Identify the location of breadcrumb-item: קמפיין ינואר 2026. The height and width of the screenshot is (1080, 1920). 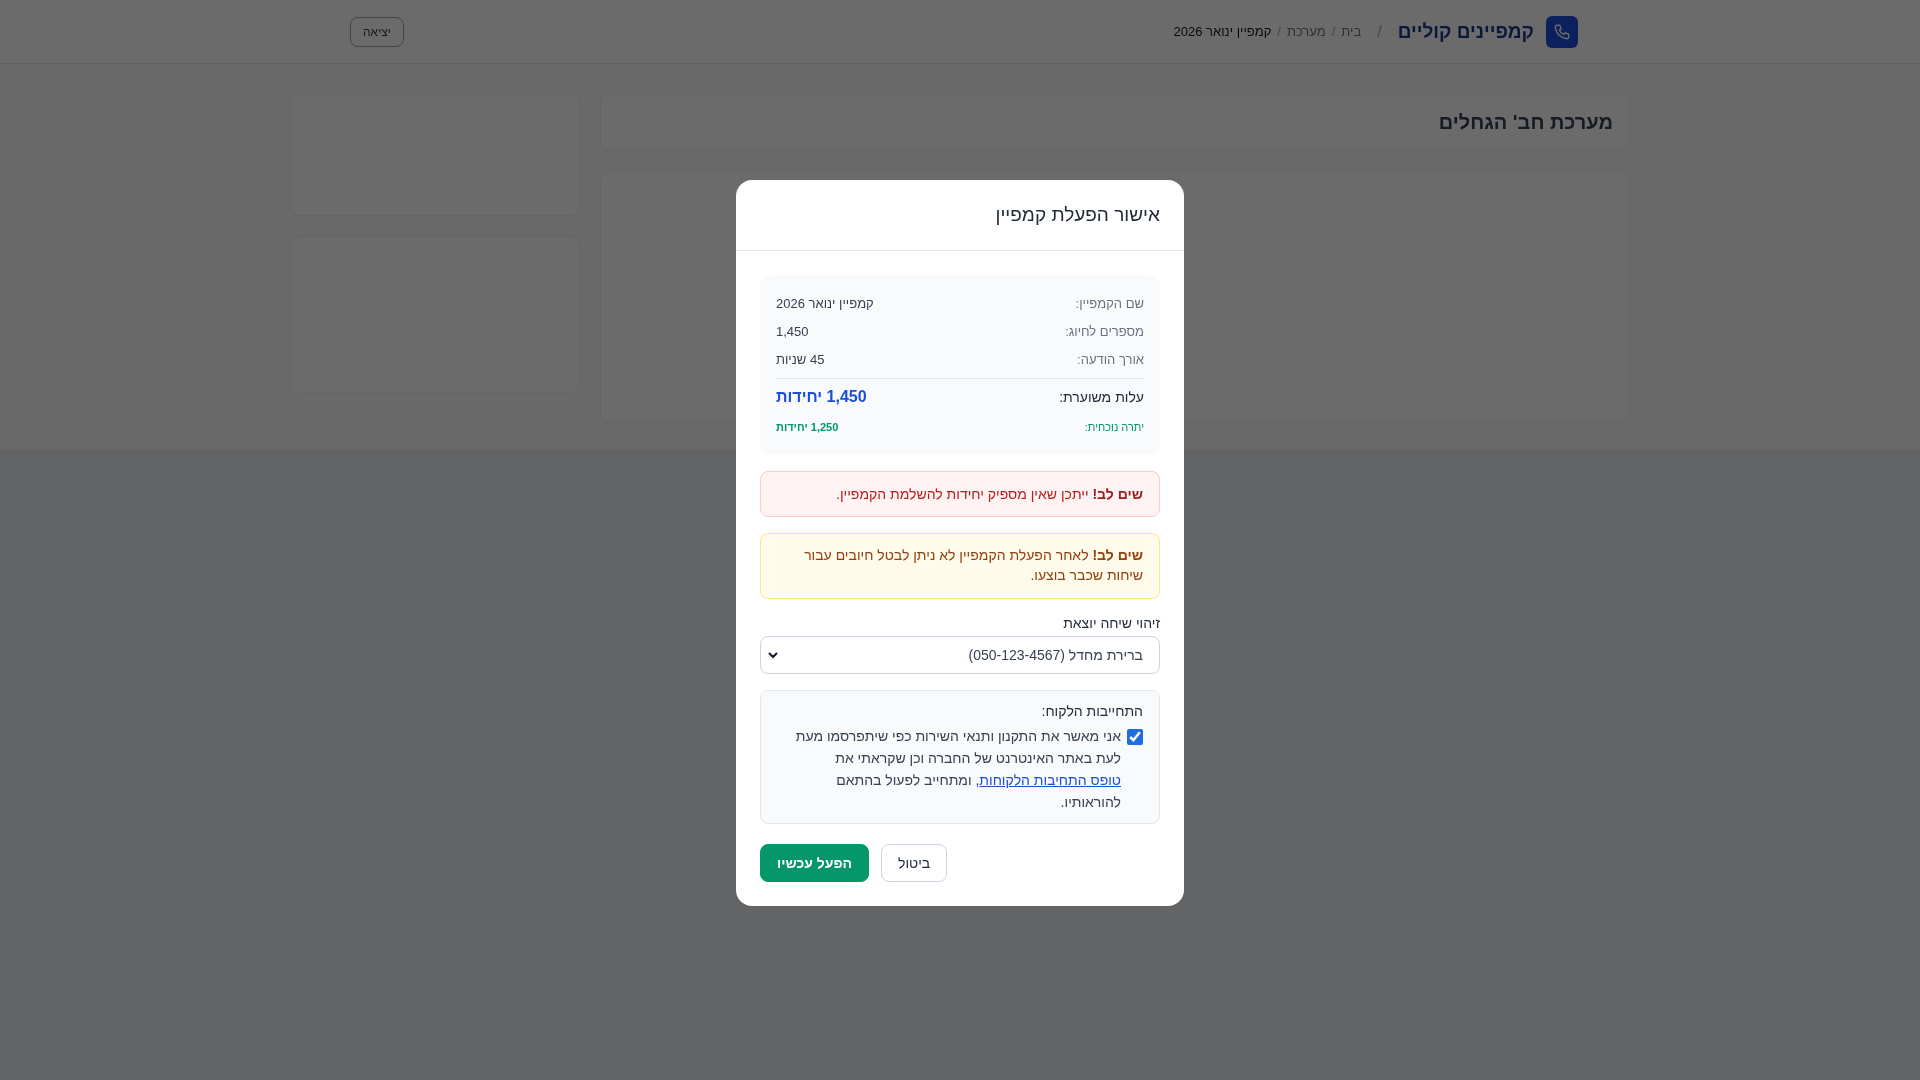
(1222, 31).